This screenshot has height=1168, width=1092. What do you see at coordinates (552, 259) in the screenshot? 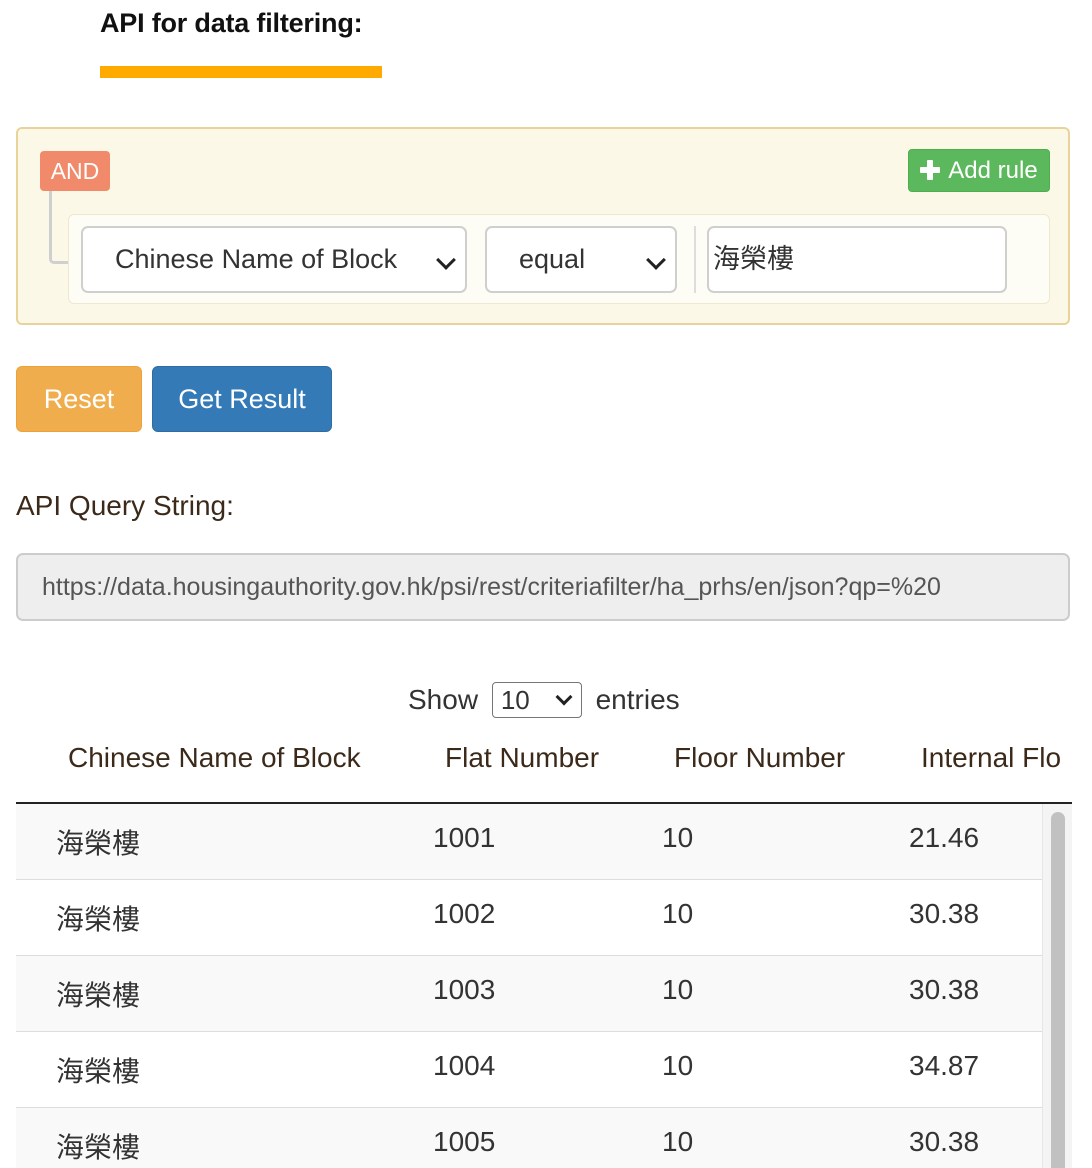
I see `rule-operator-value: equal` at bounding box center [552, 259].